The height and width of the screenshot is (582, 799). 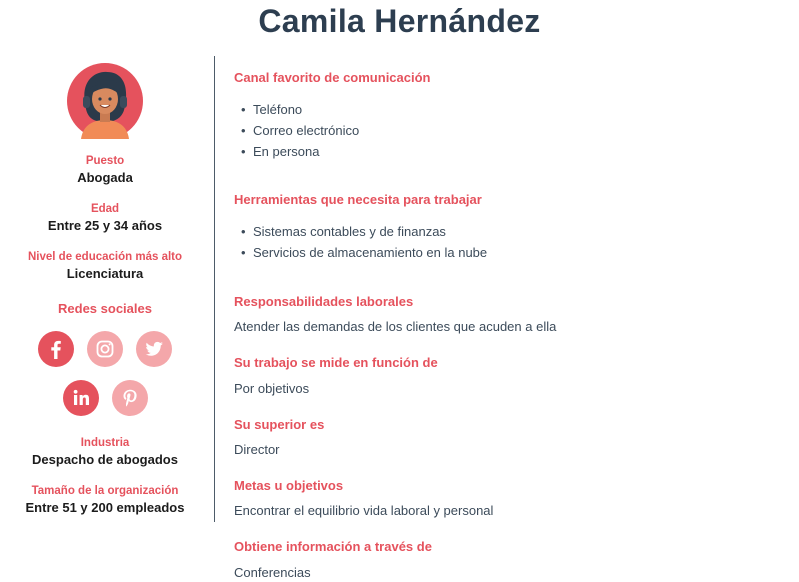 I want to click on canal-title: Canal favorito de comunicación, so click(x=332, y=77).